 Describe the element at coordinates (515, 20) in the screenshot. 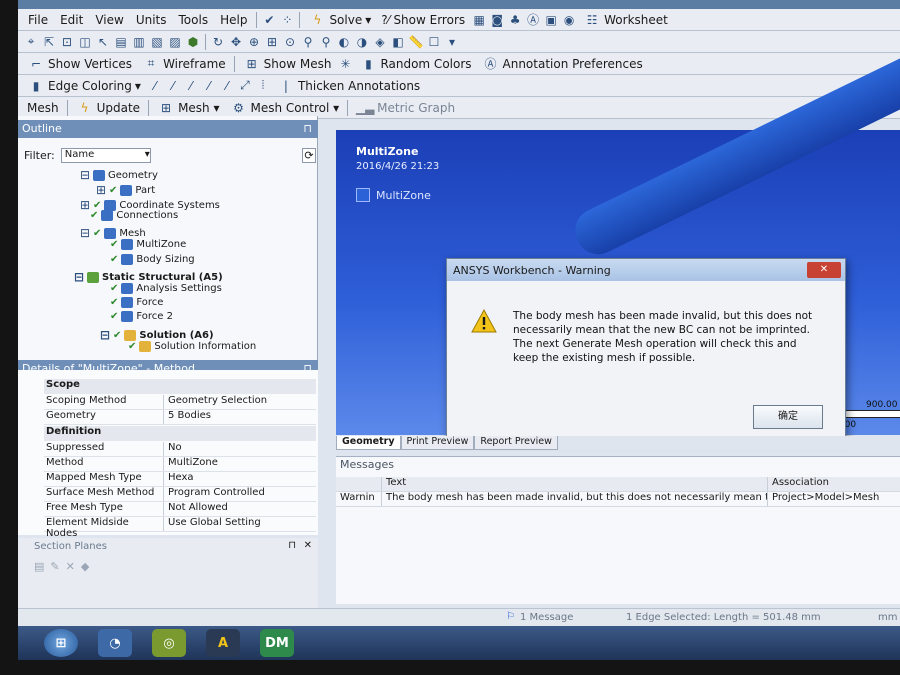

I see `node-icon: ♣` at that location.